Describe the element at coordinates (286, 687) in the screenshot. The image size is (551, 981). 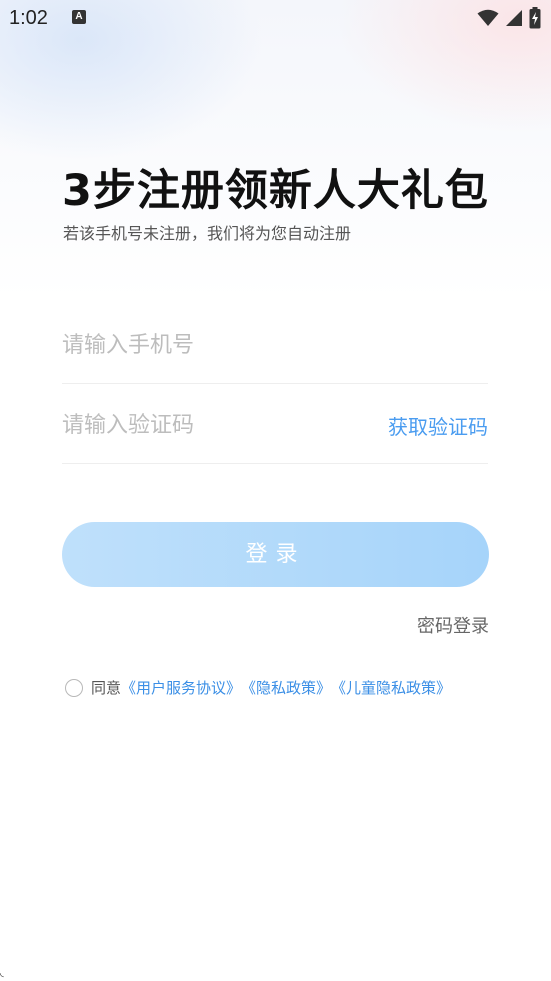
I see `privacy-policy-link: 《隐私政策》` at that location.